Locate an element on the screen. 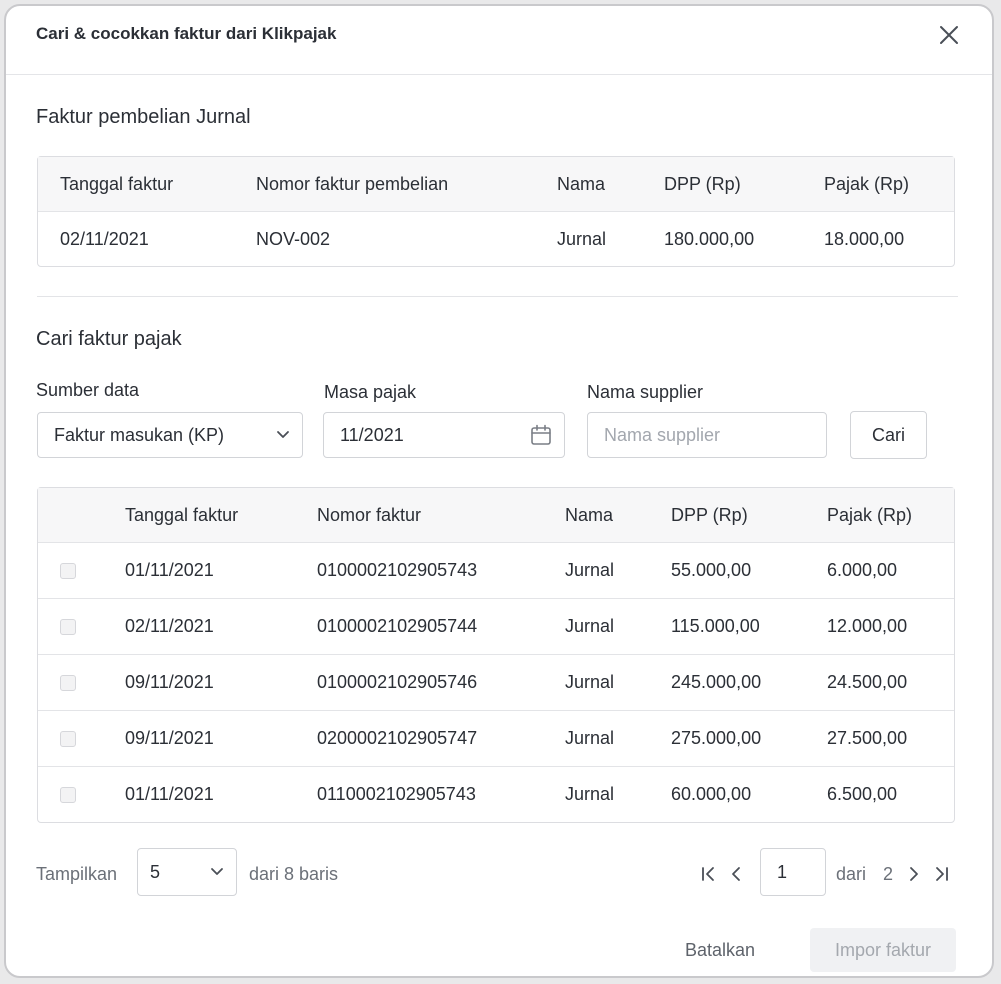 The height and width of the screenshot is (984, 1001). invoice-tax: 27.500,00 is located at coordinates (867, 738).